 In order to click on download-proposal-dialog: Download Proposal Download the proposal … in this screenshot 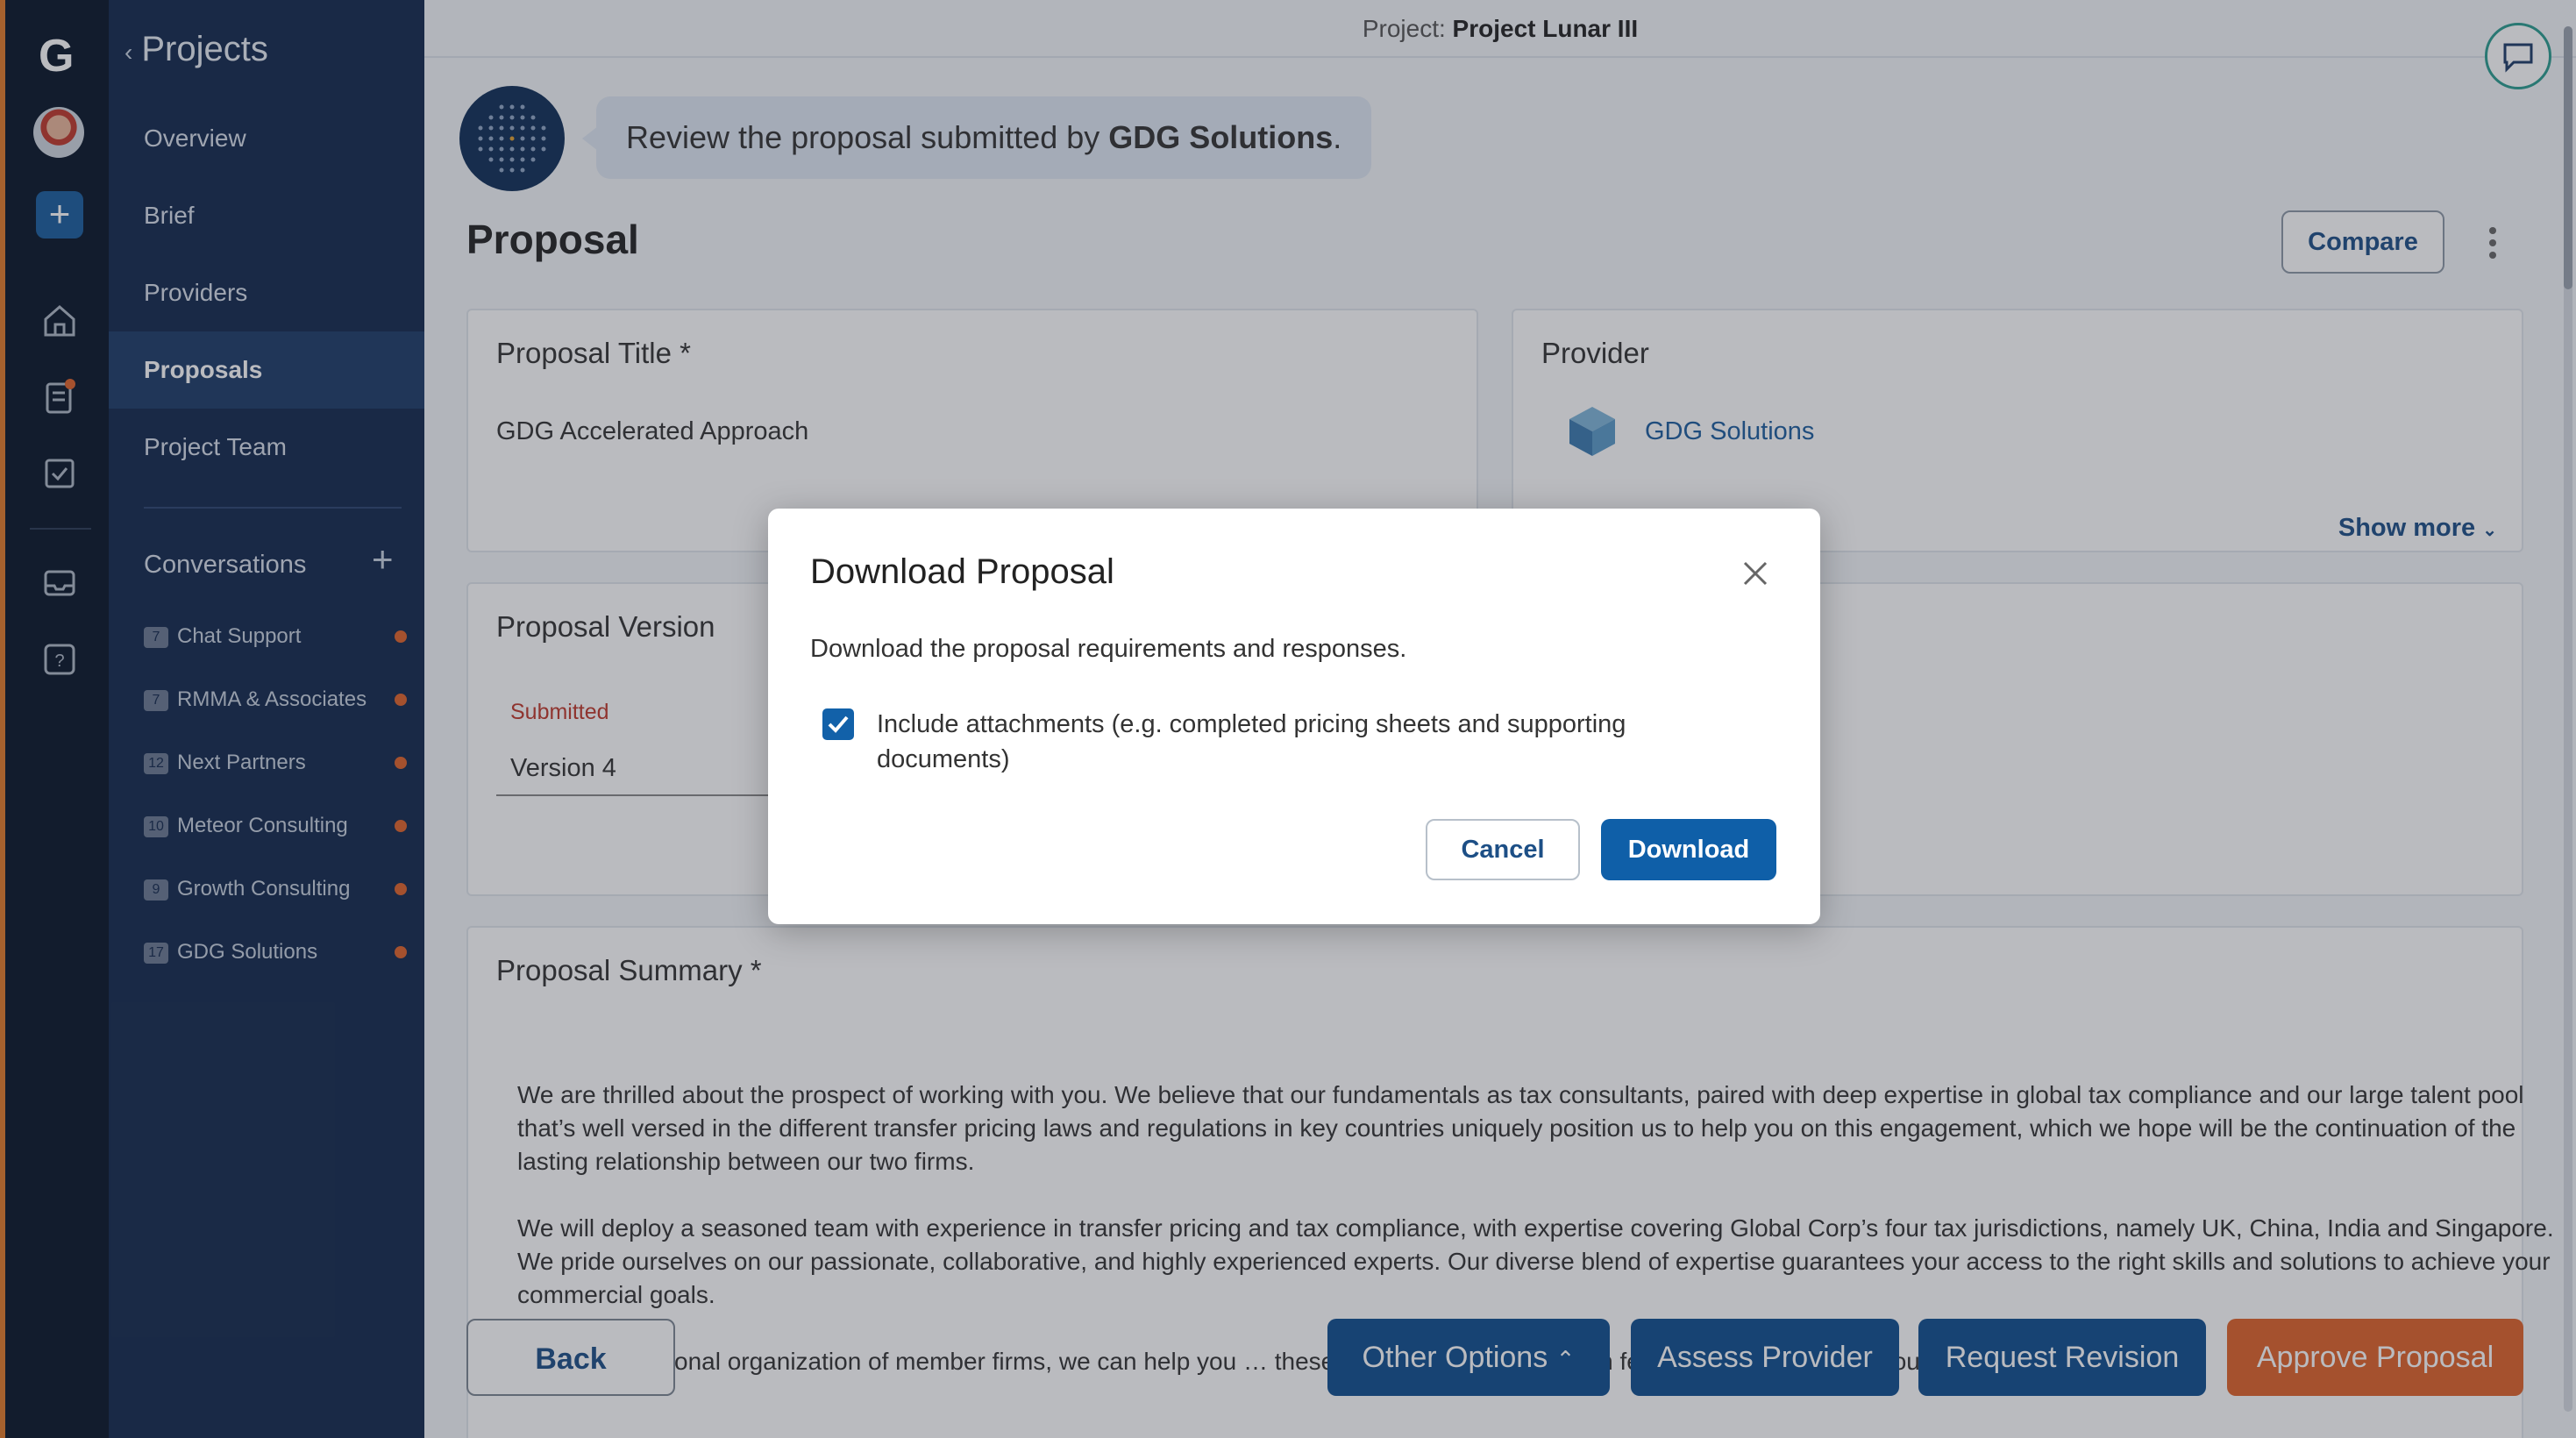, I will do `click(1294, 716)`.